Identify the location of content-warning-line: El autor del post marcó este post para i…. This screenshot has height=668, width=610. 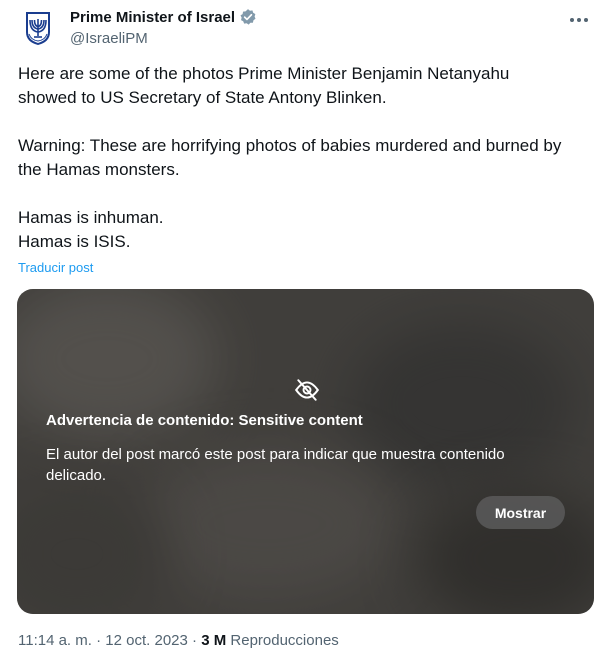
(275, 454).